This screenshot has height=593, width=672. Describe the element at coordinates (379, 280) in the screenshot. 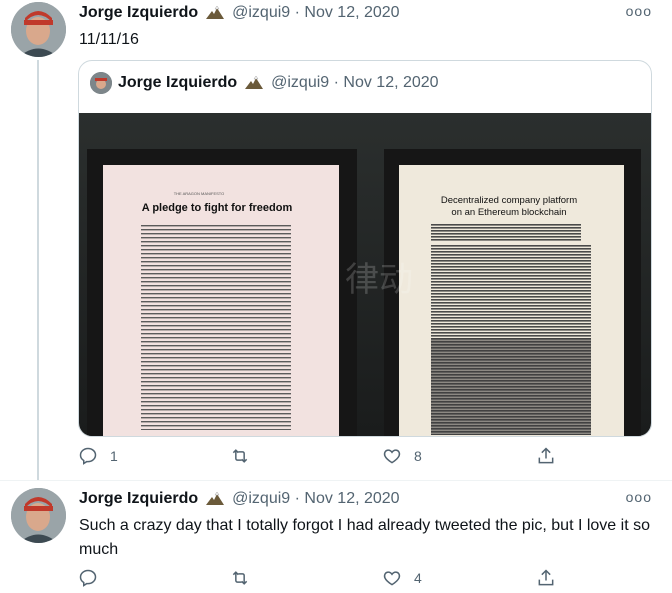

I see `watermark: 律动` at that location.